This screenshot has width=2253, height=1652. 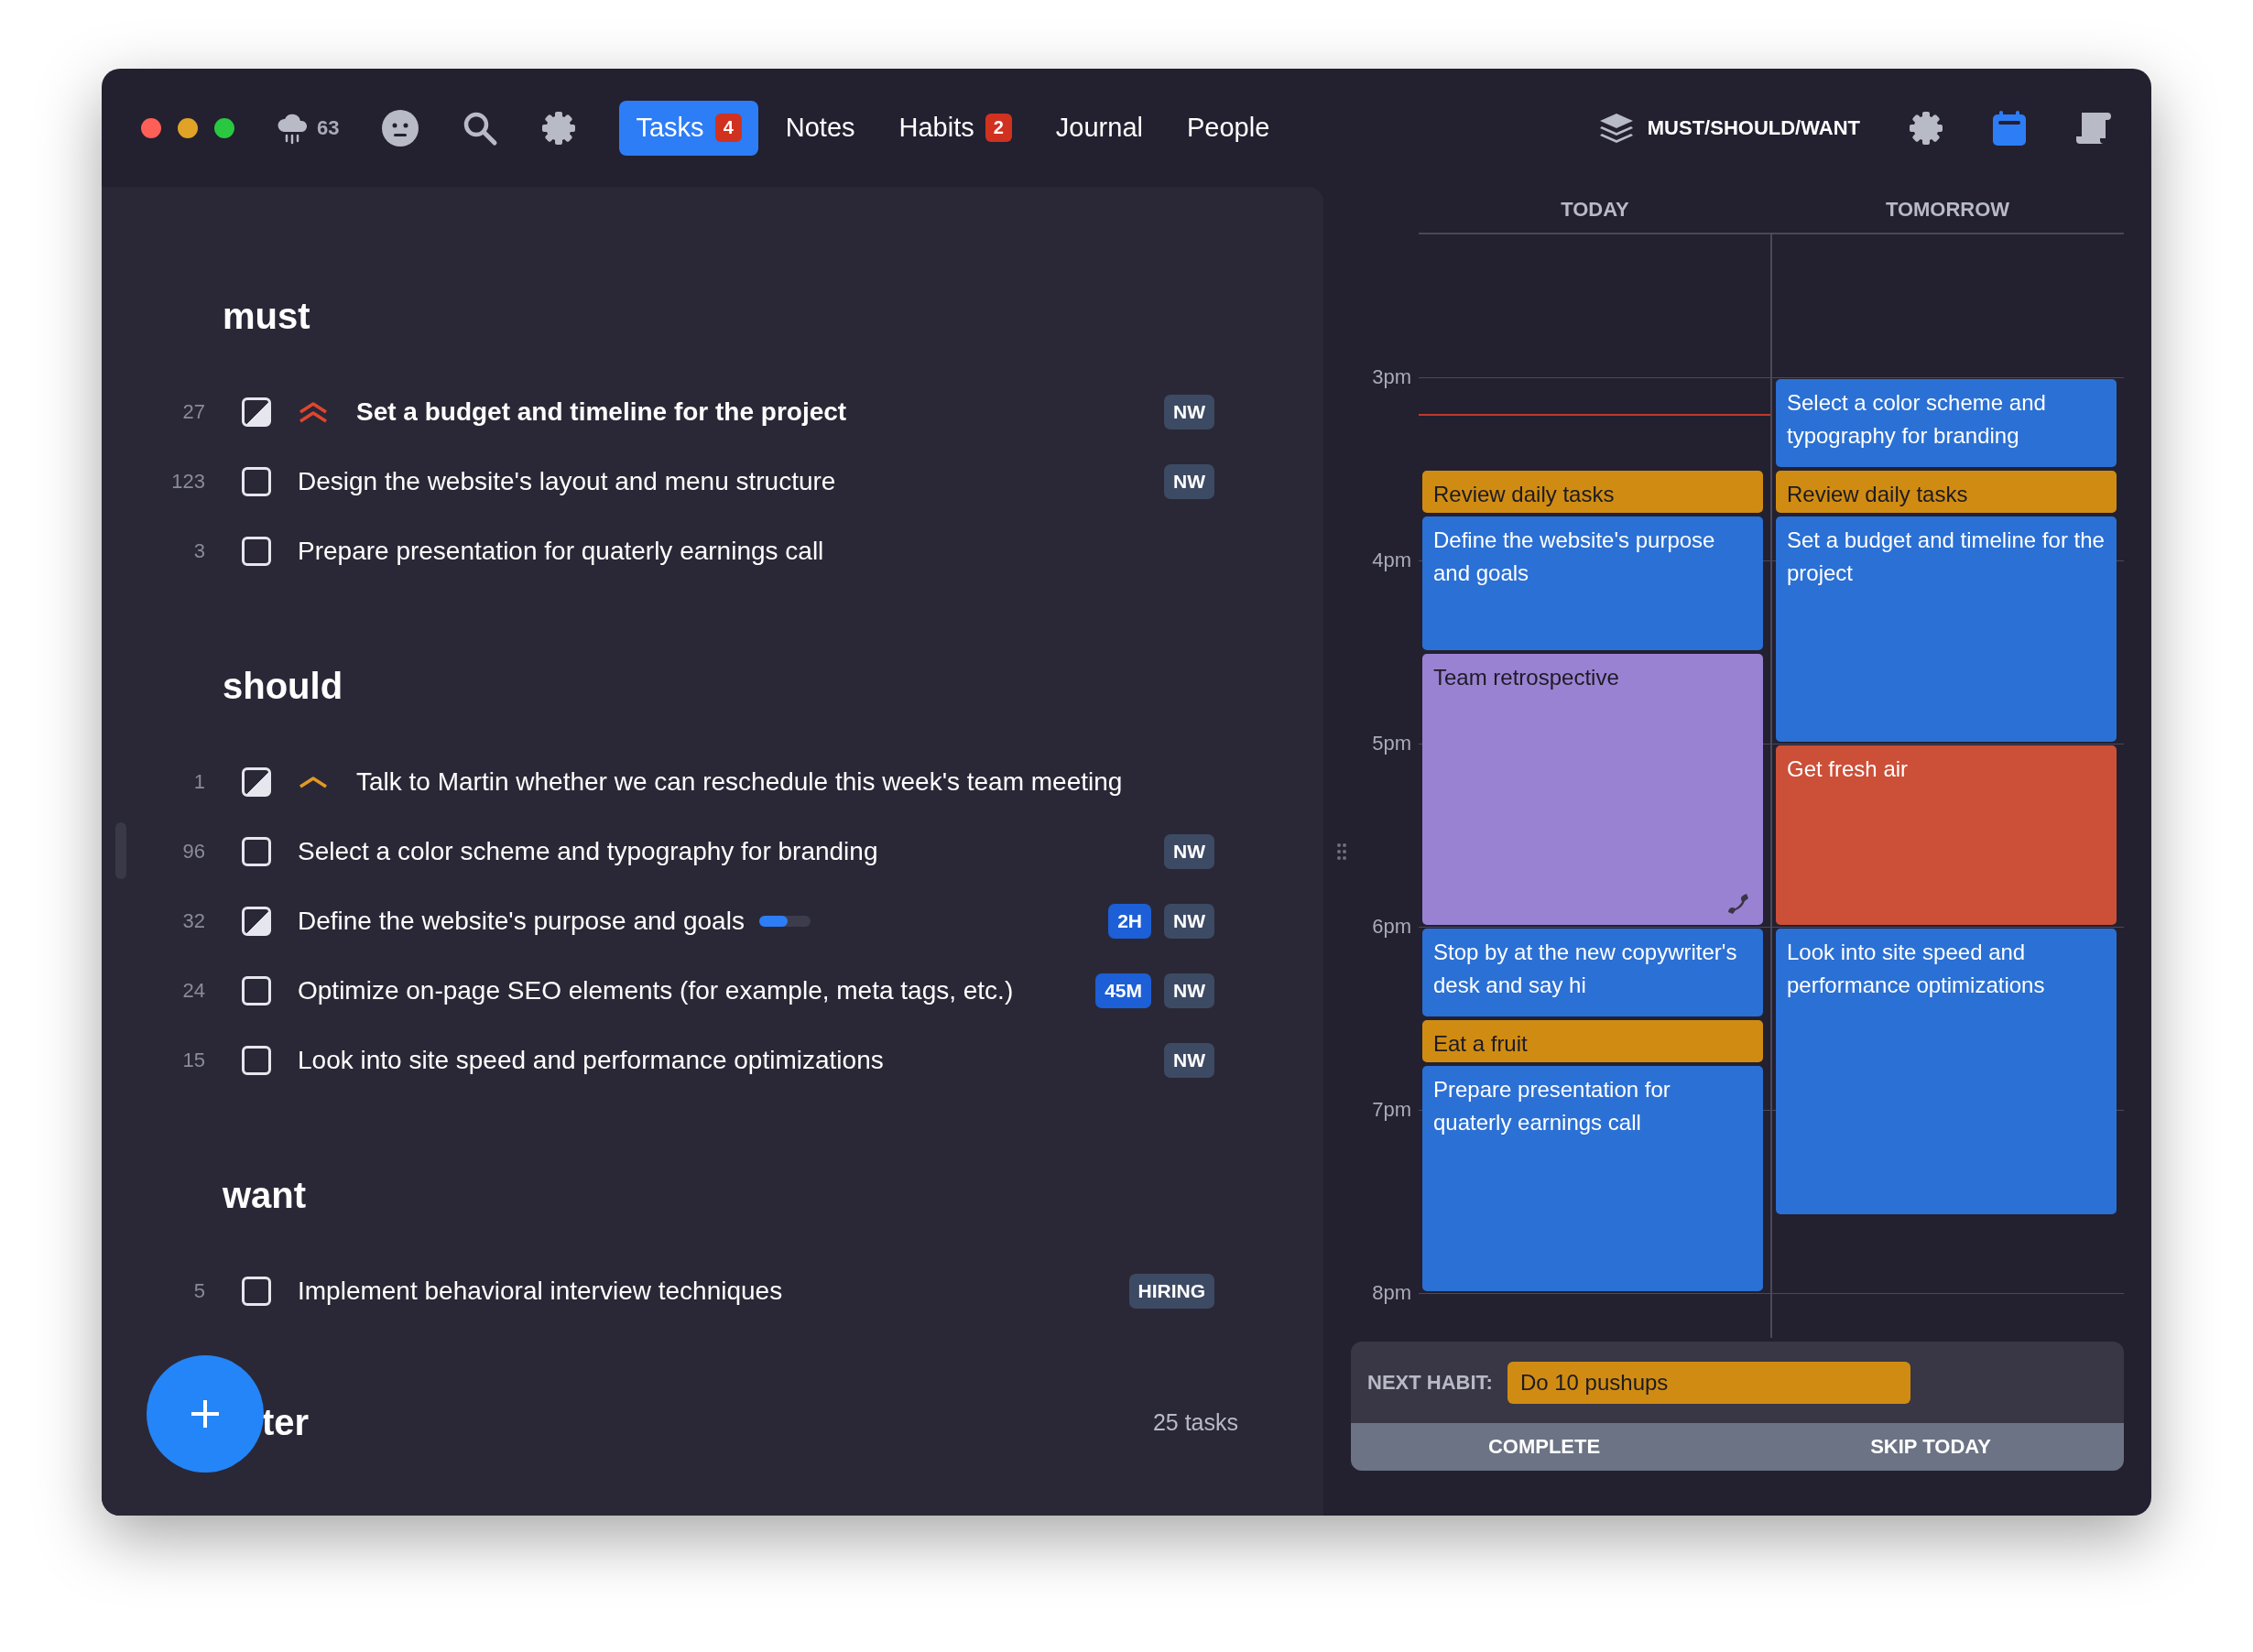 What do you see at coordinates (193, 852) in the screenshot?
I see `task-number: 96` at bounding box center [193, 852].